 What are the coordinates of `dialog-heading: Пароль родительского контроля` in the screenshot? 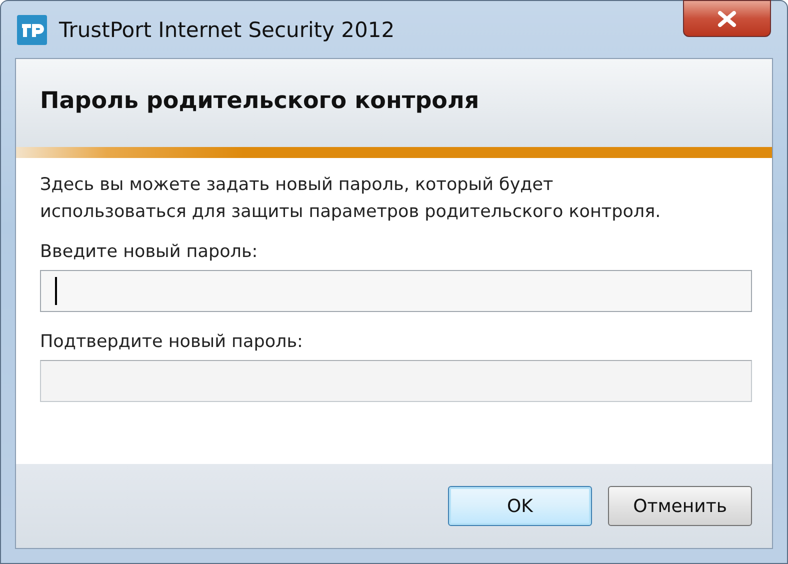 It's located at (260, 101).